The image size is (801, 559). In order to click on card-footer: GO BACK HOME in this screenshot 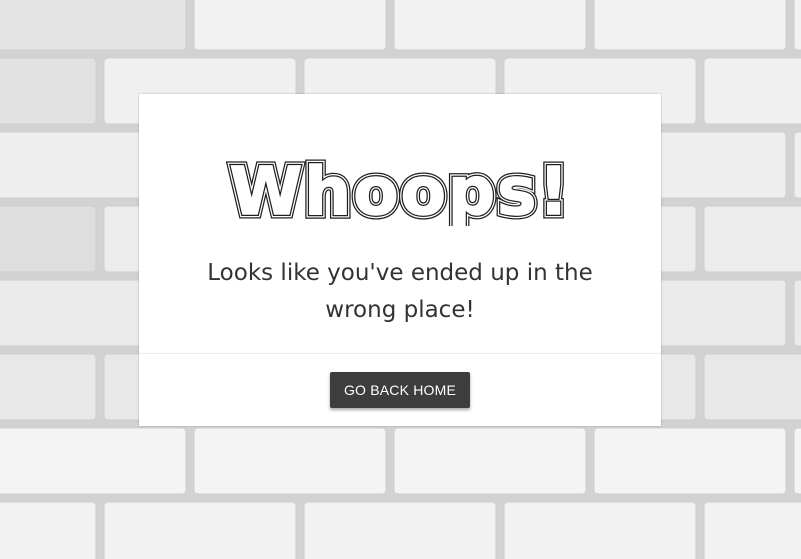, I will do `click(400, 390)`.